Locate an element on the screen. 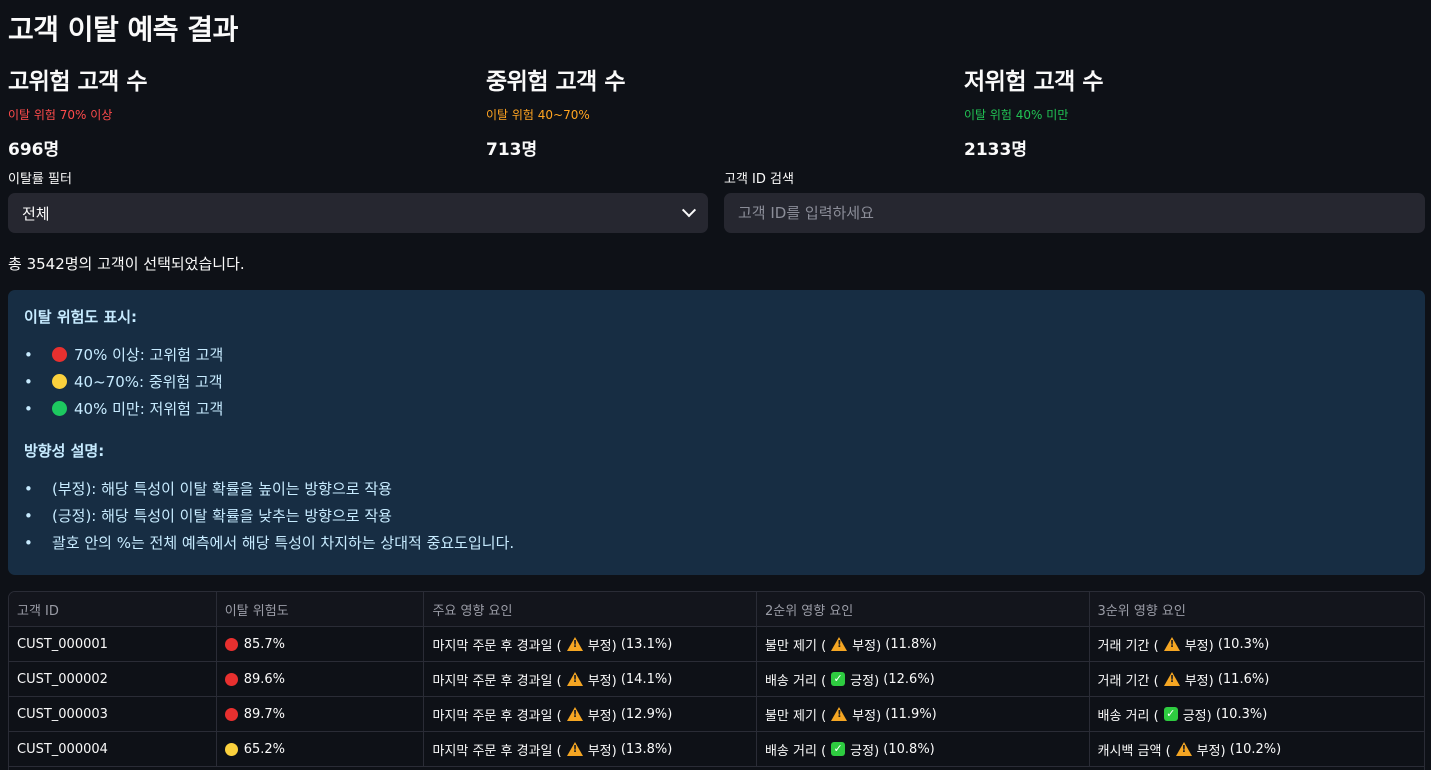  factor1-cell: 마지막 주문 후 경과일 (부정) (13.8%) is located at coordinates (590, 749).